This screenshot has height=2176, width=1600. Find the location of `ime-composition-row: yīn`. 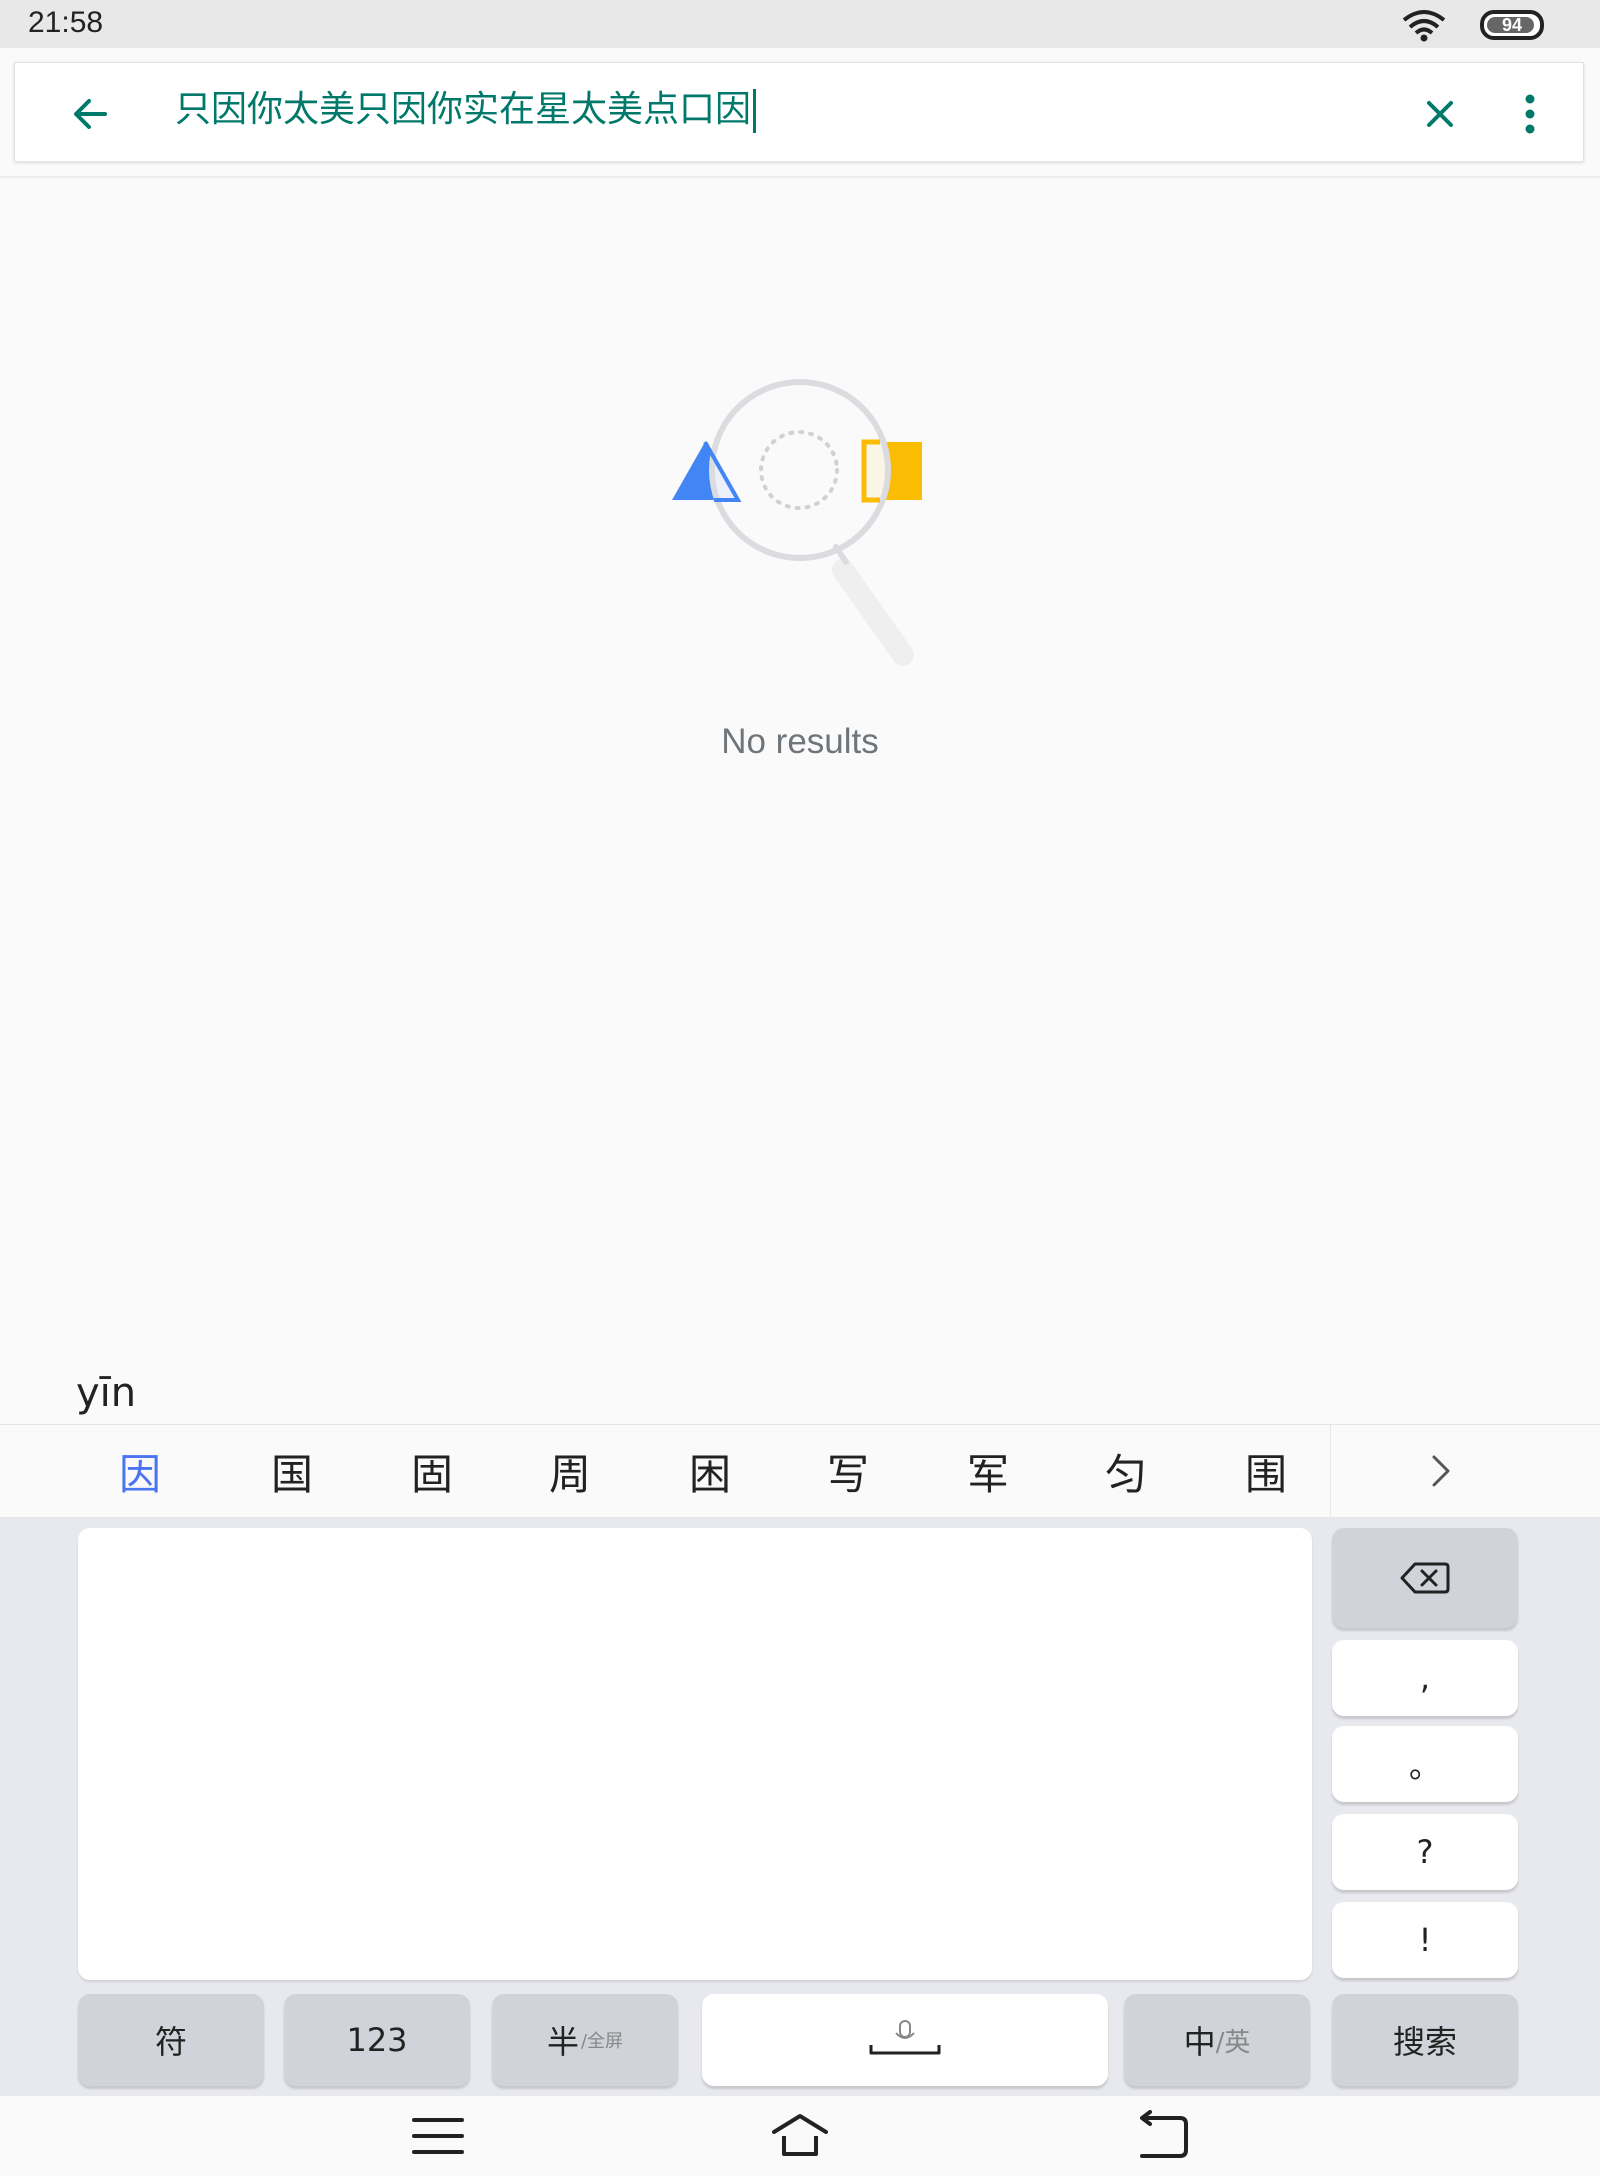

ime-composition-row: yīn is located at coordinates (800, 1398).